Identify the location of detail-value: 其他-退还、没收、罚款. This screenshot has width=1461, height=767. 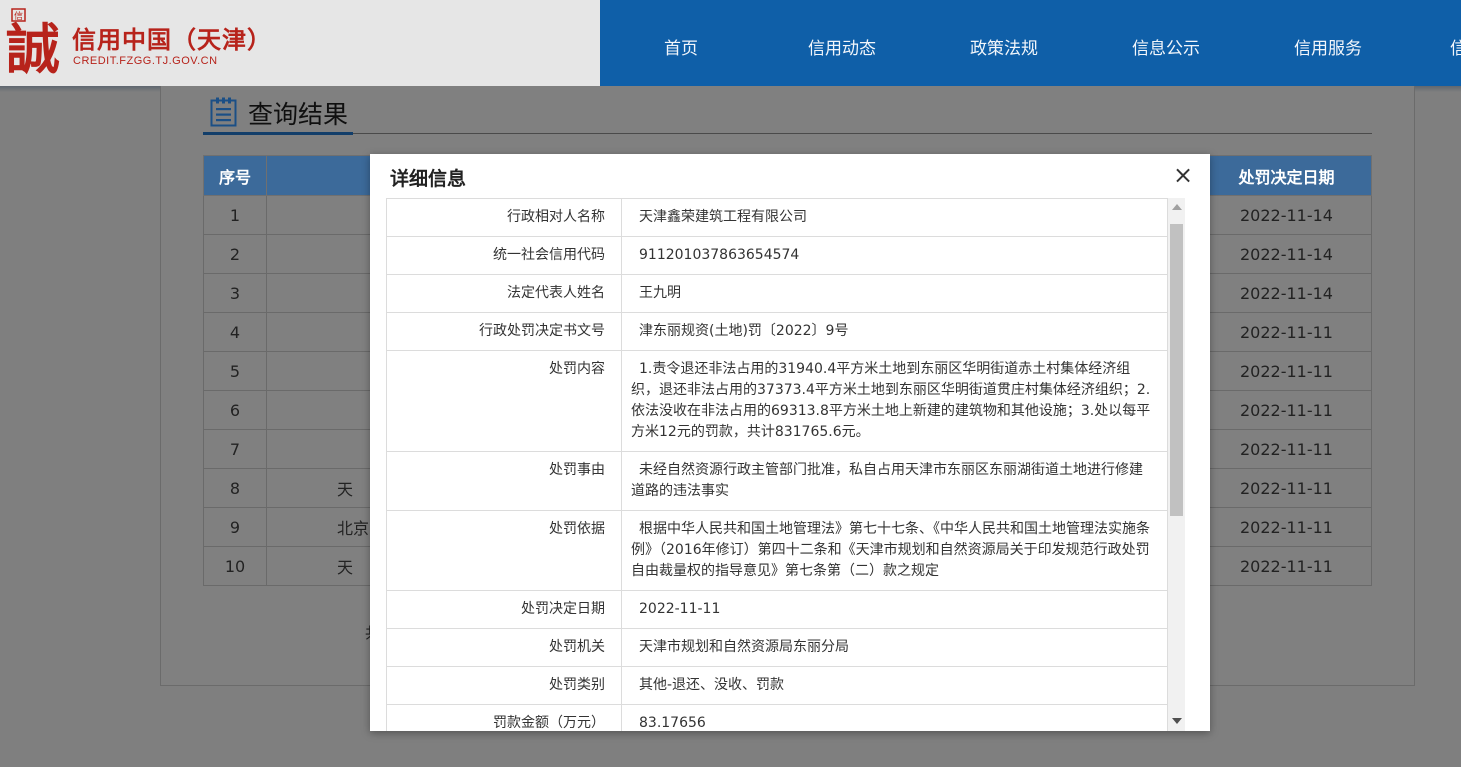
(894, 685).